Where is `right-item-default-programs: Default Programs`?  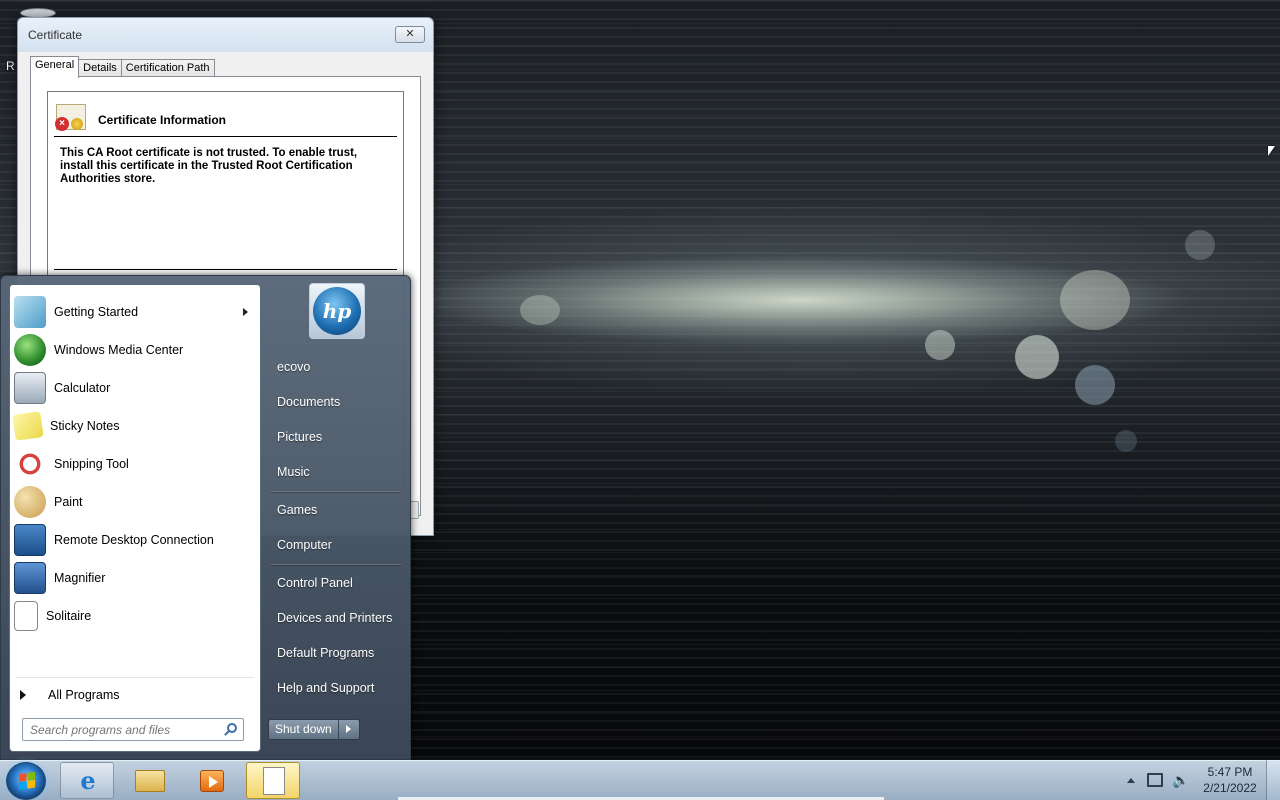
right-item-default-programs: Default Programs is located at coordinates (336, 653).